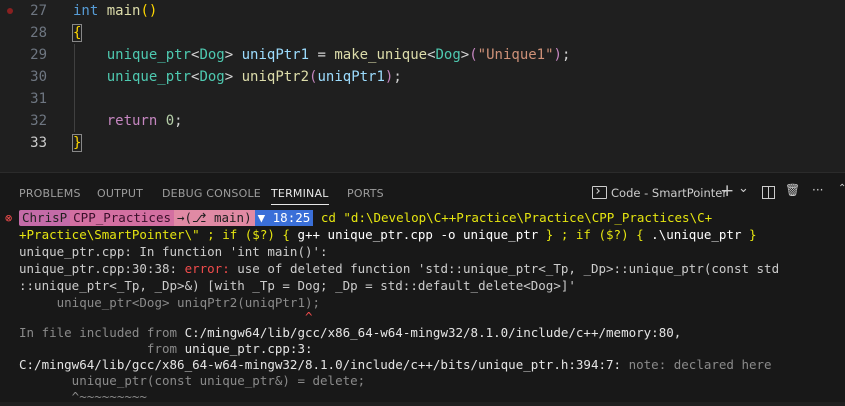  What do you see at coordinates (38, 121) in the screenshot?
I see `line-number: 32` at bounding box center [38, 121].